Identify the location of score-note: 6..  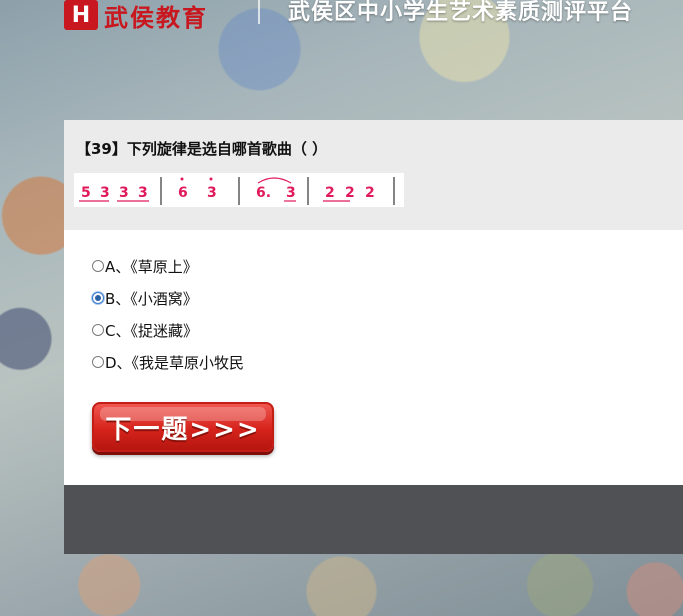
(263, 193).